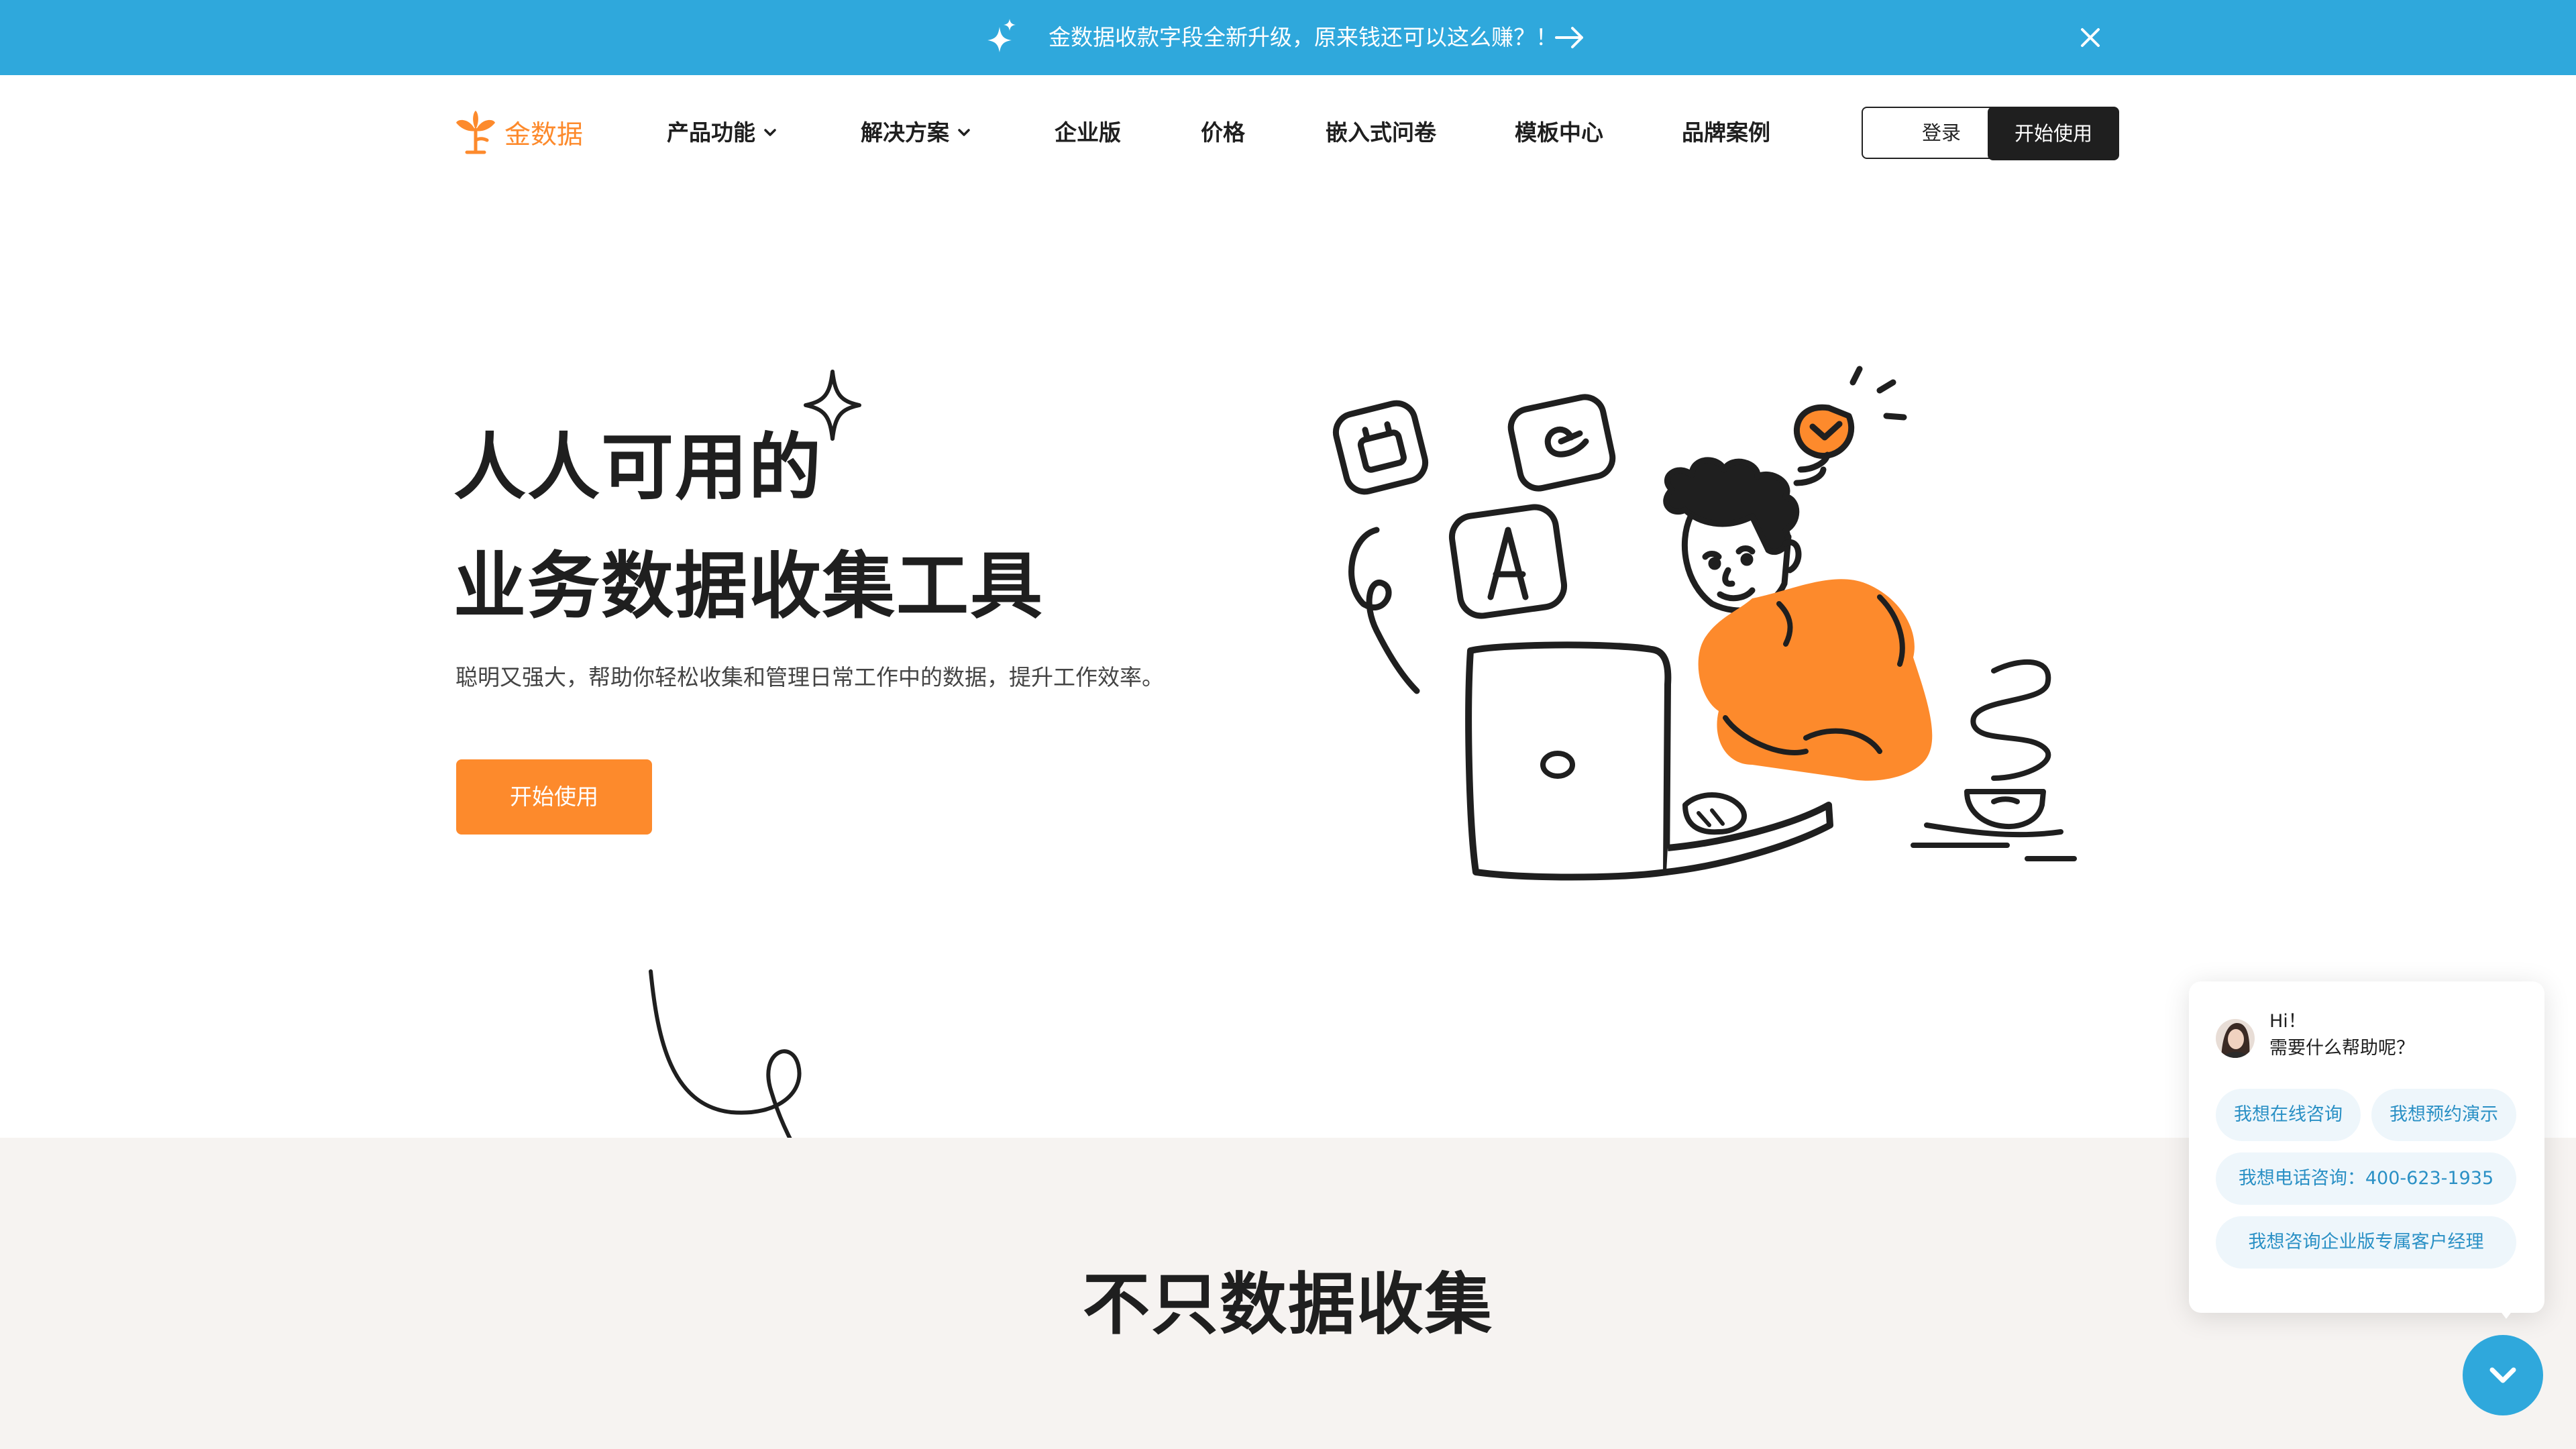 The height and width of the screenshot is (1449, 2576). Describe the element at coordinates (748, 587) in the screenshot. I see `hero-title-line2: 业务数据收集工具` at that location.